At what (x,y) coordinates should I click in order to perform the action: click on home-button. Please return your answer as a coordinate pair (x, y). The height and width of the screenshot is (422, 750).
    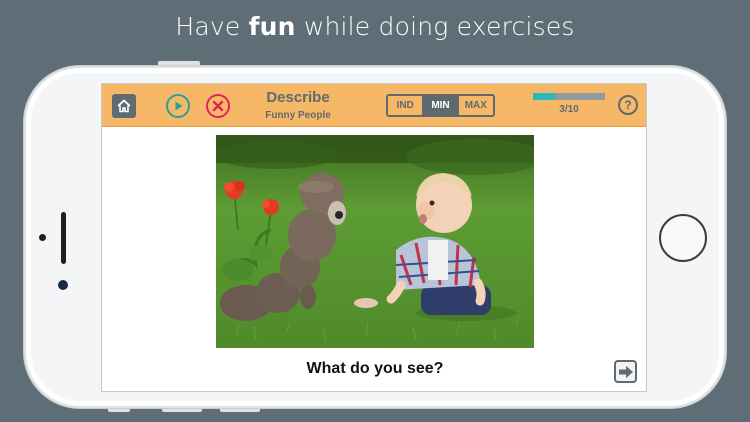
    Looking at the image, I should click on (124, 106).